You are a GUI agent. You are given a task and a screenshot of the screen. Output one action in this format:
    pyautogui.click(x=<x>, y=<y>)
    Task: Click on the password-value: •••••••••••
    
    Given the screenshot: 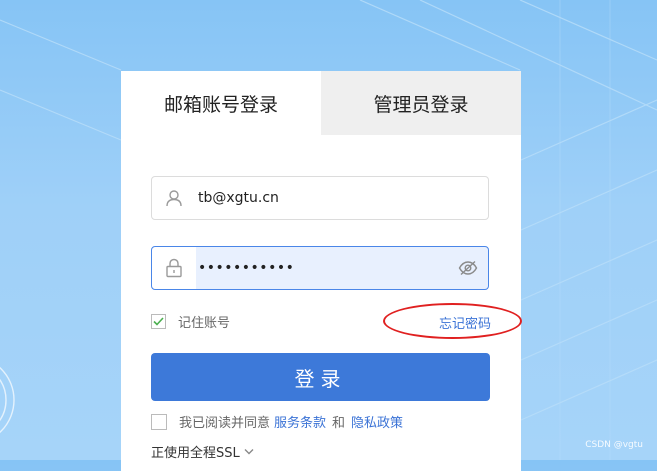 What is the action you would take?
    pyautogui.click(x=322, y=268)
    